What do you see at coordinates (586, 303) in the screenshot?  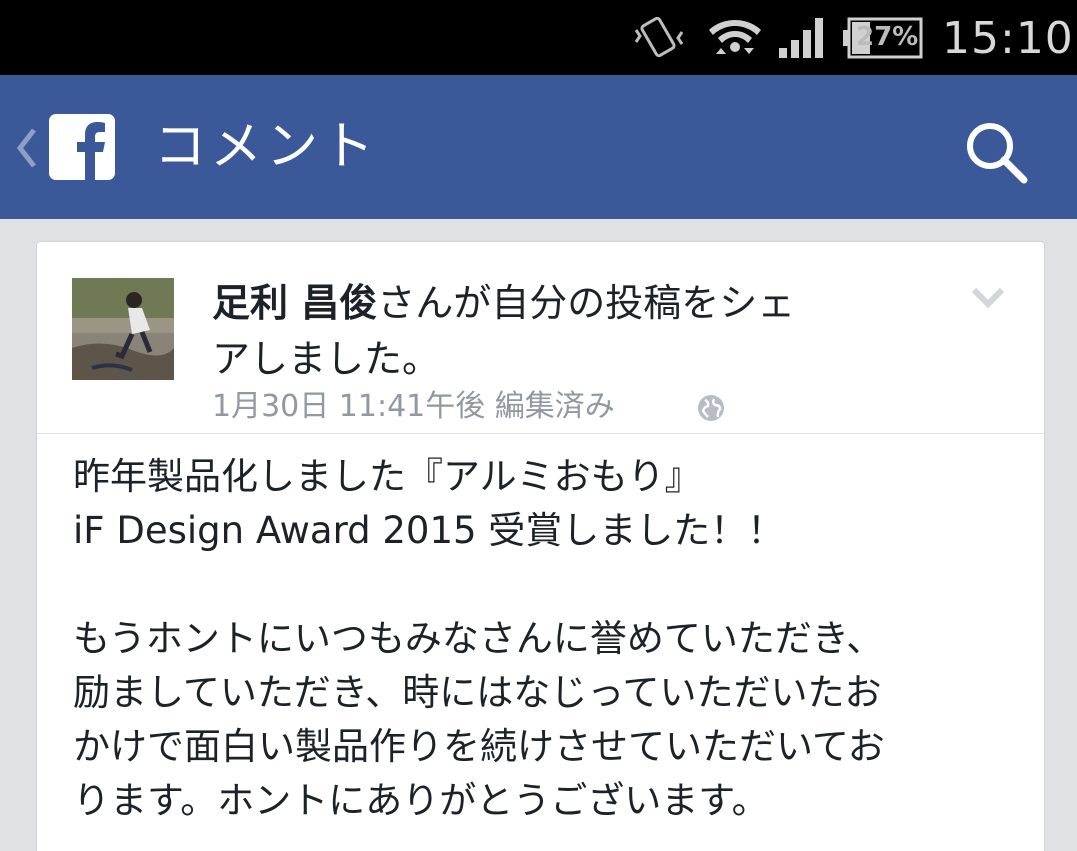 I see `headline-text: さんが自分の投稿をシェ` at bounding box center [586, 303].